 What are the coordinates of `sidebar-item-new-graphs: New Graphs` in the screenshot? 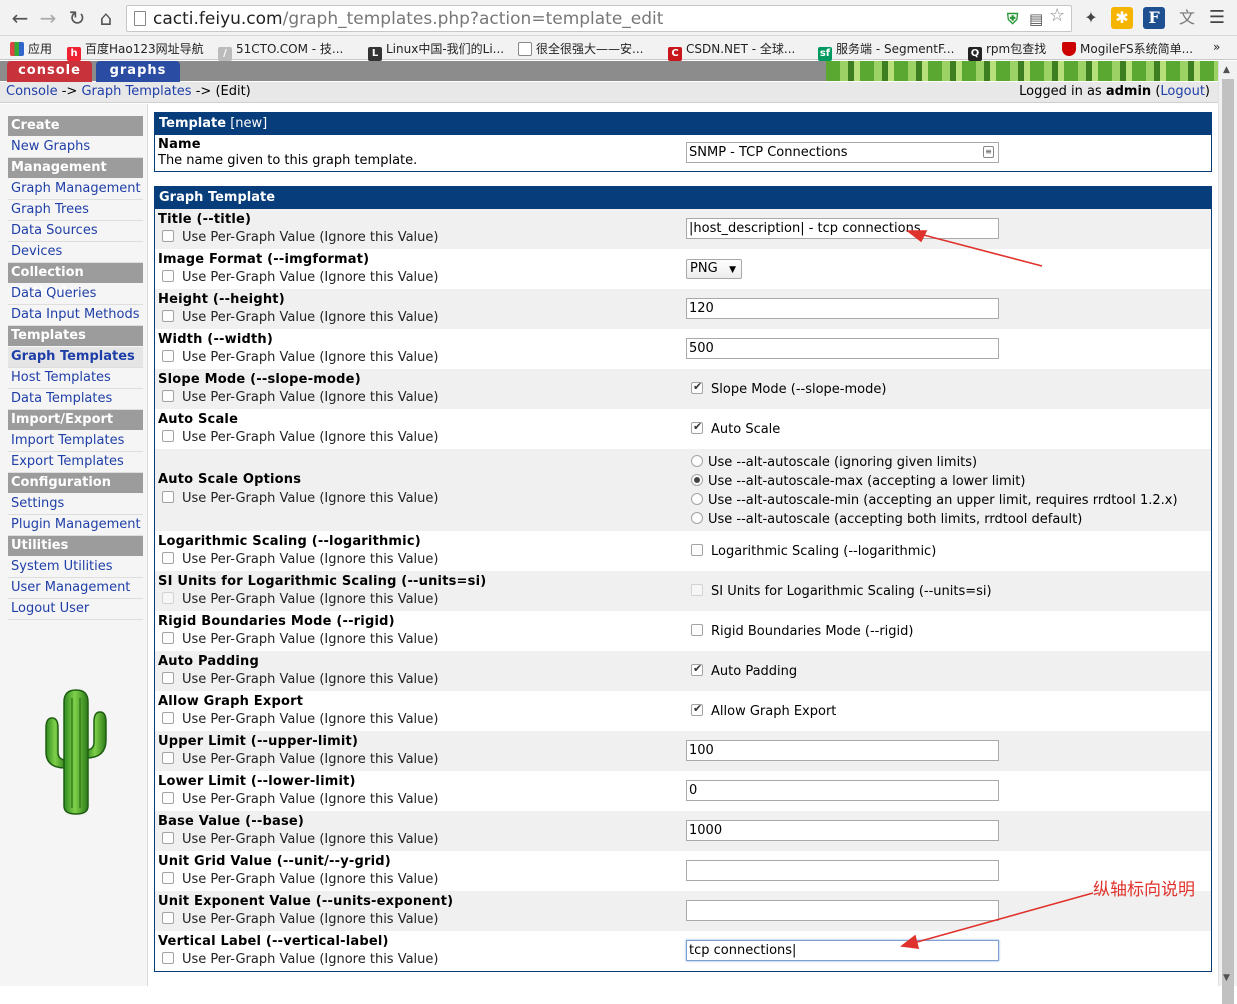 It's located at (75, 147).